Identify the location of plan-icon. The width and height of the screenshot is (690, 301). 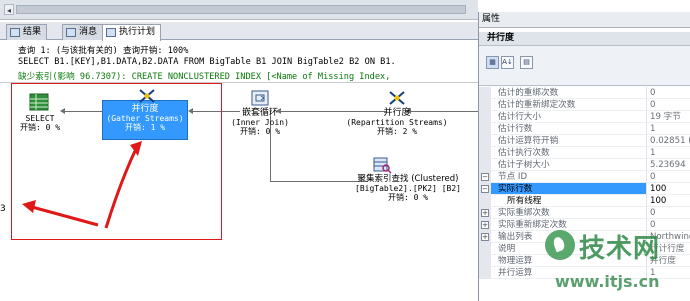
(111, 32).